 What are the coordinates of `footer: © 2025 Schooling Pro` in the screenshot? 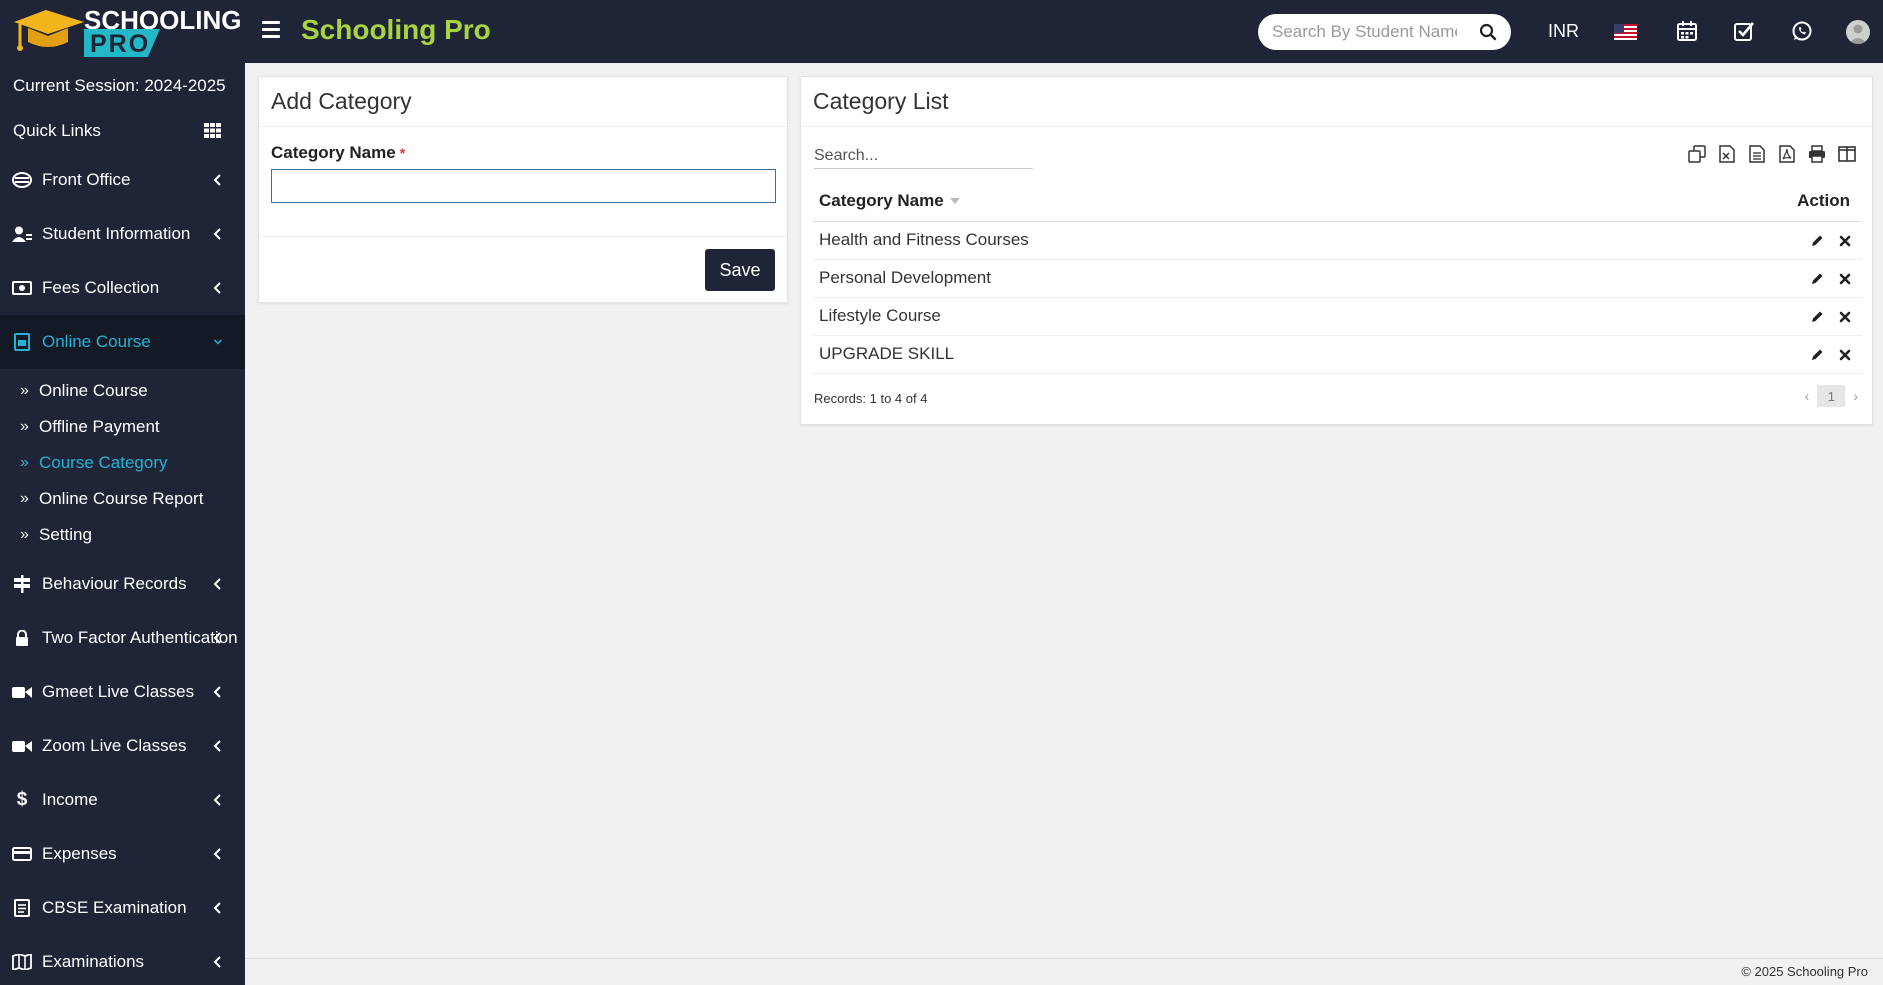 It's located at (1064, 971).